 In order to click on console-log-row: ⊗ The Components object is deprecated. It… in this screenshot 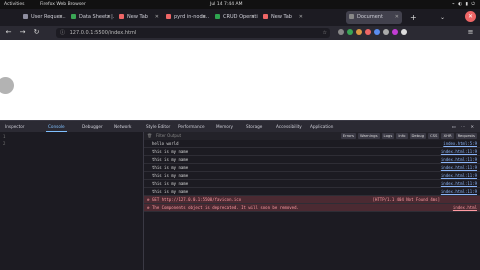, I will do `click(312, 208)`.